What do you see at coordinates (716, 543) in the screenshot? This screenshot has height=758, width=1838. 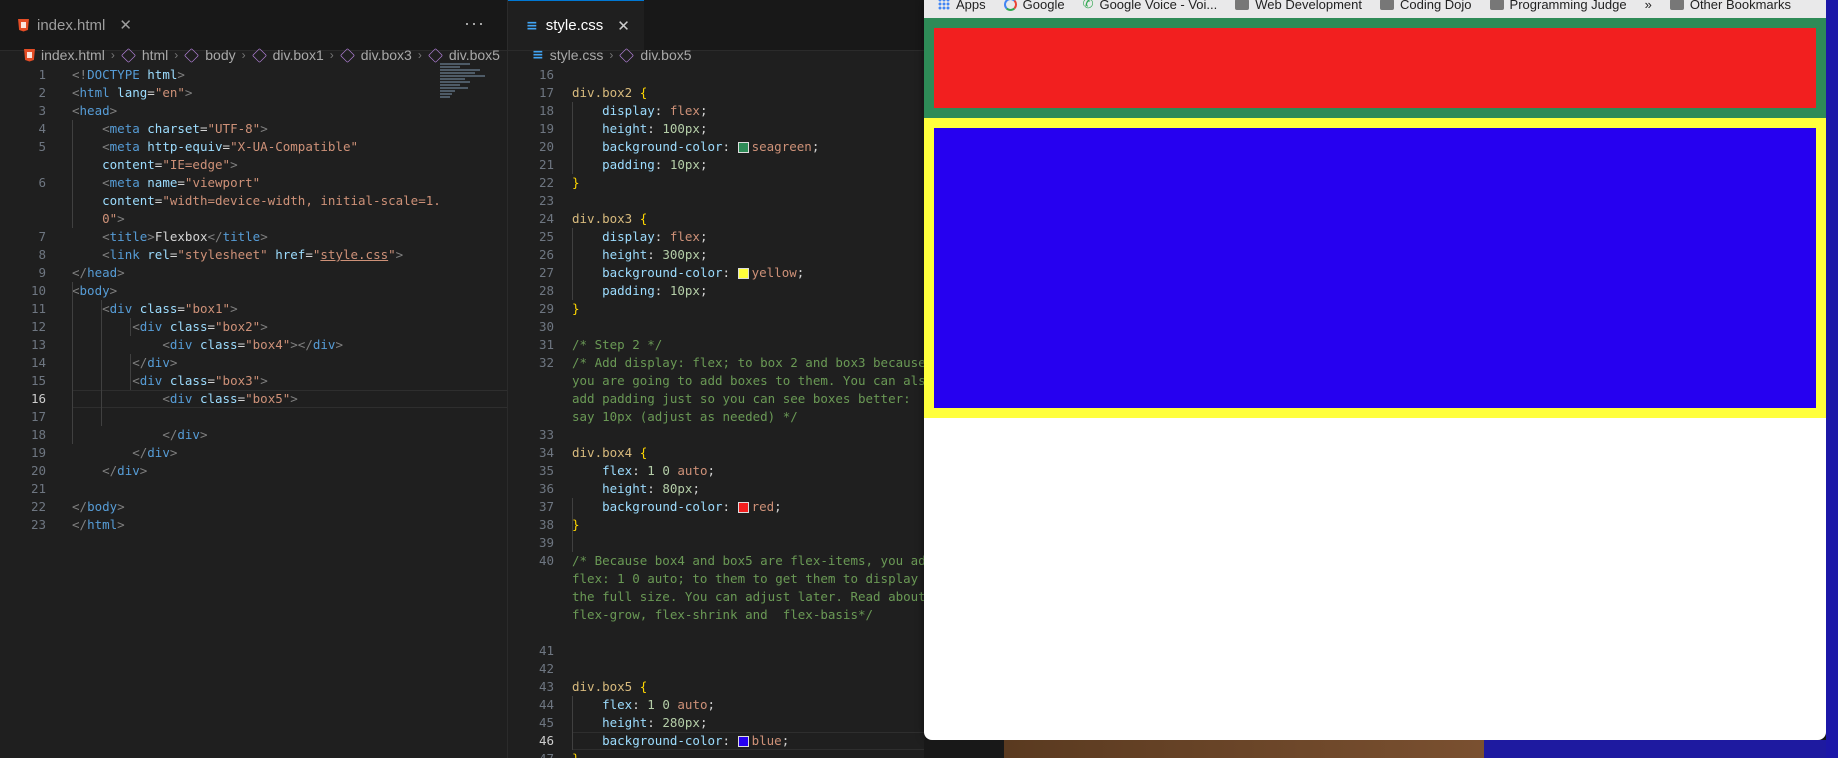 I see `code-line: 39` at bounding box center [716, 543].